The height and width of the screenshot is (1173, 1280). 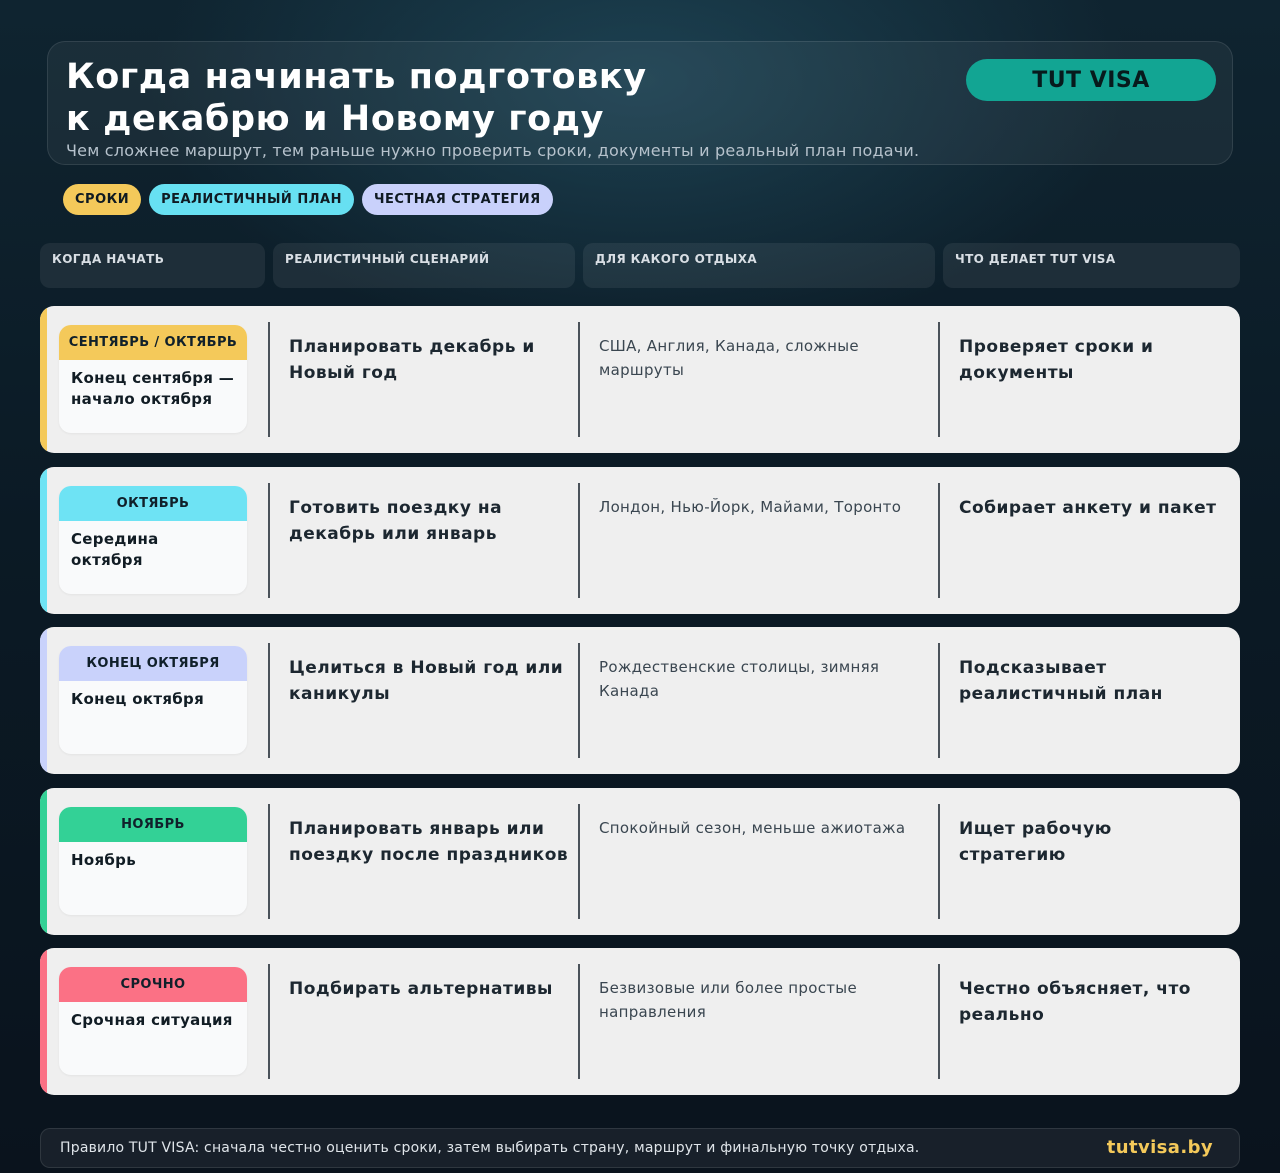 What do you see at coordinates (1091, 80) in the screenshot?
I see `brand-badge: TUT VISA` at bounding box center [1091, 80].